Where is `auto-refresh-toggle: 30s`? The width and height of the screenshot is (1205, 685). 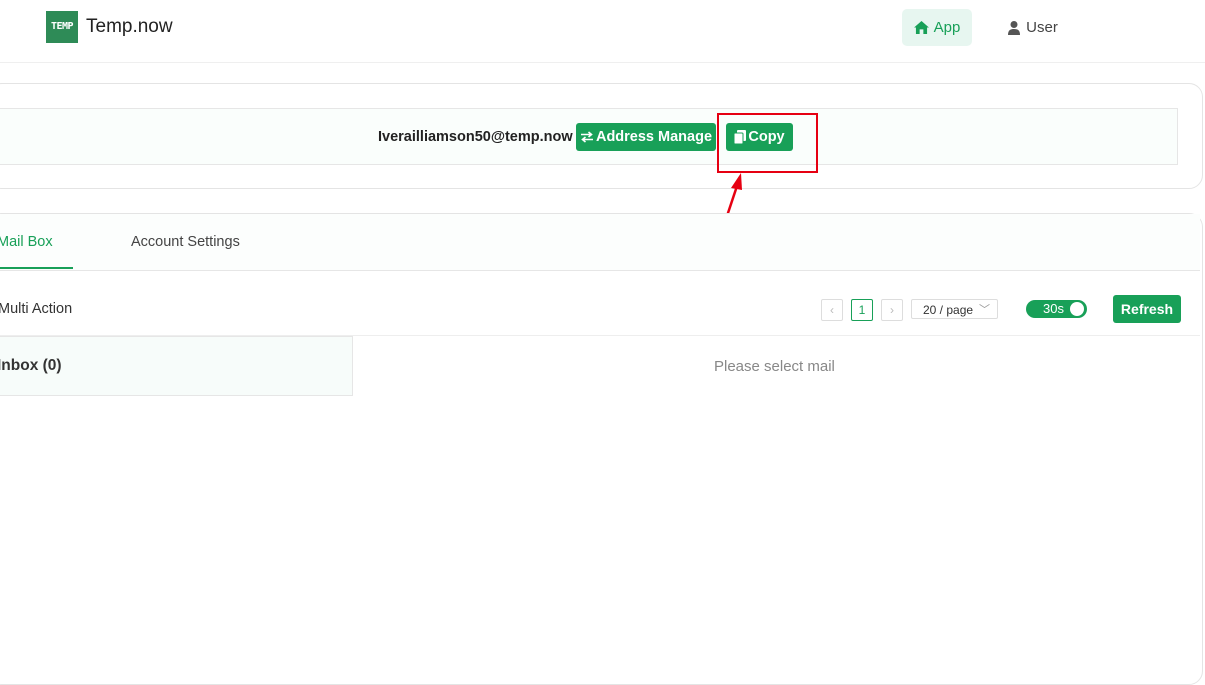
auto-refresh-toggle: 30s is located at coordinates (1056, 309).